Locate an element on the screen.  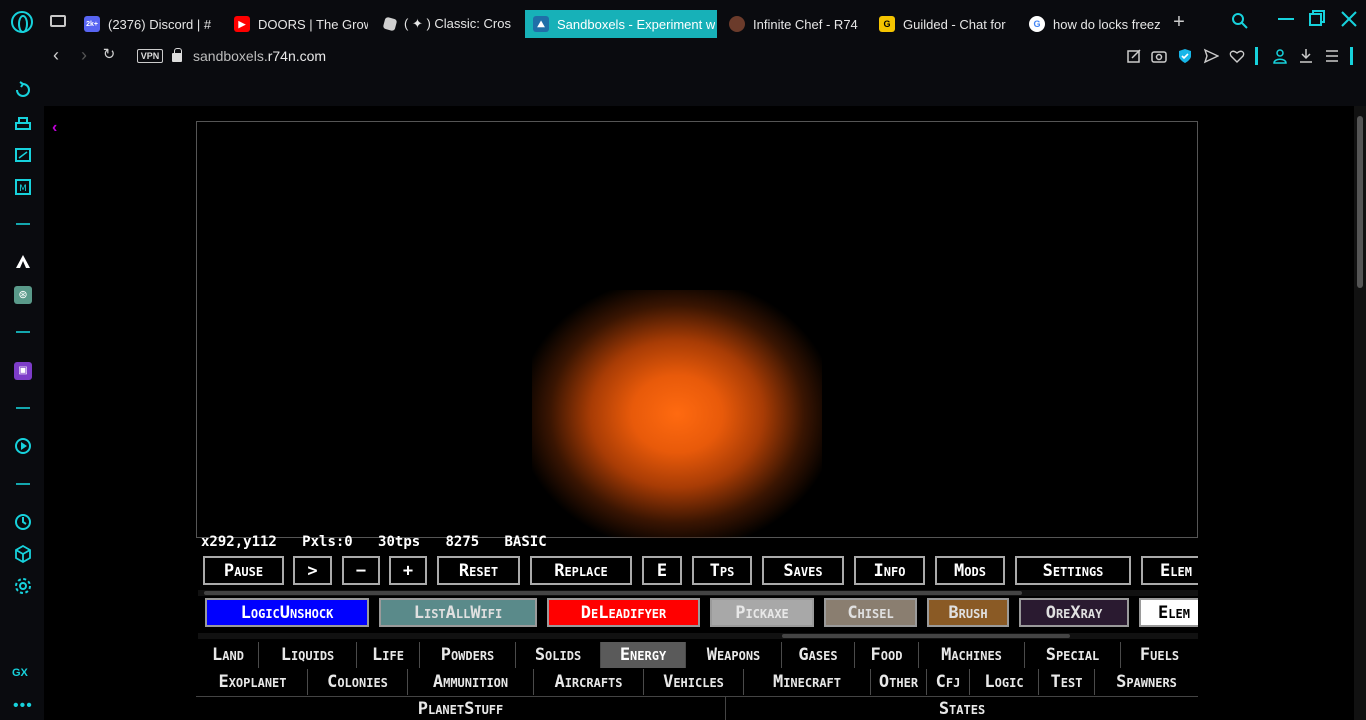
mod-row-scrollbar is located at coordinates (698, 636).